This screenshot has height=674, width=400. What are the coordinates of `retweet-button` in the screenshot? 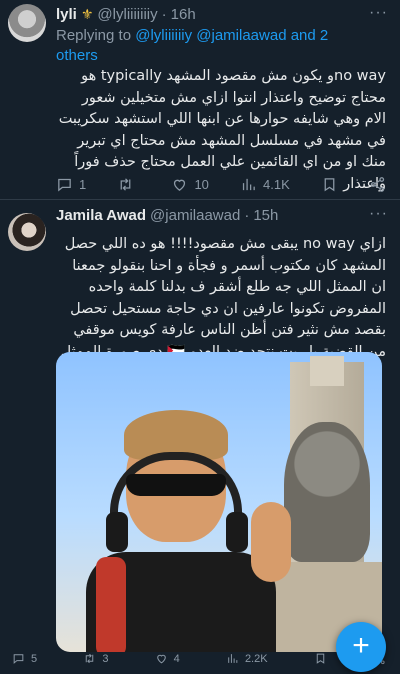 It's located at (128, 184).